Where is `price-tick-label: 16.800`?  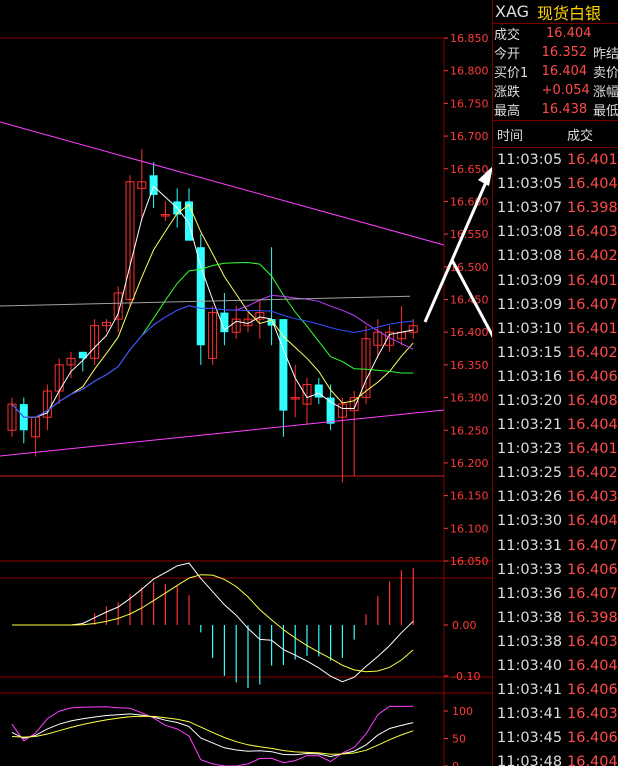
price-tick-label: 16.800 is located at coordinates (469, 71).